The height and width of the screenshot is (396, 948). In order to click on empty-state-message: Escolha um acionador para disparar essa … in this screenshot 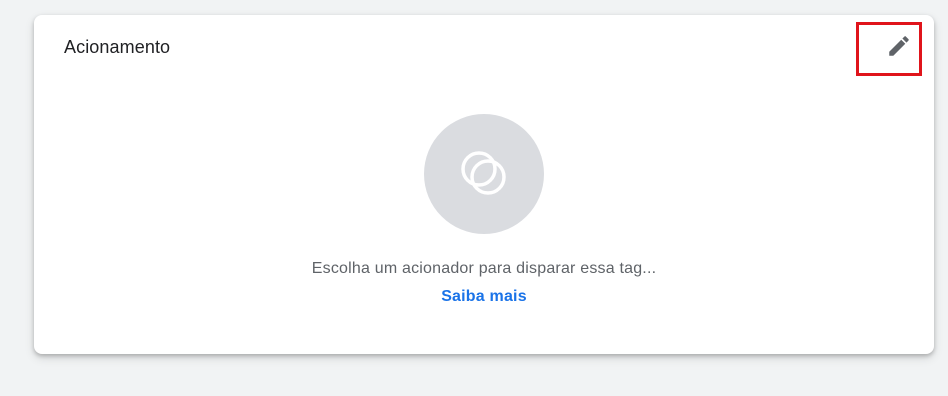, I will do `click(484, 268)`.